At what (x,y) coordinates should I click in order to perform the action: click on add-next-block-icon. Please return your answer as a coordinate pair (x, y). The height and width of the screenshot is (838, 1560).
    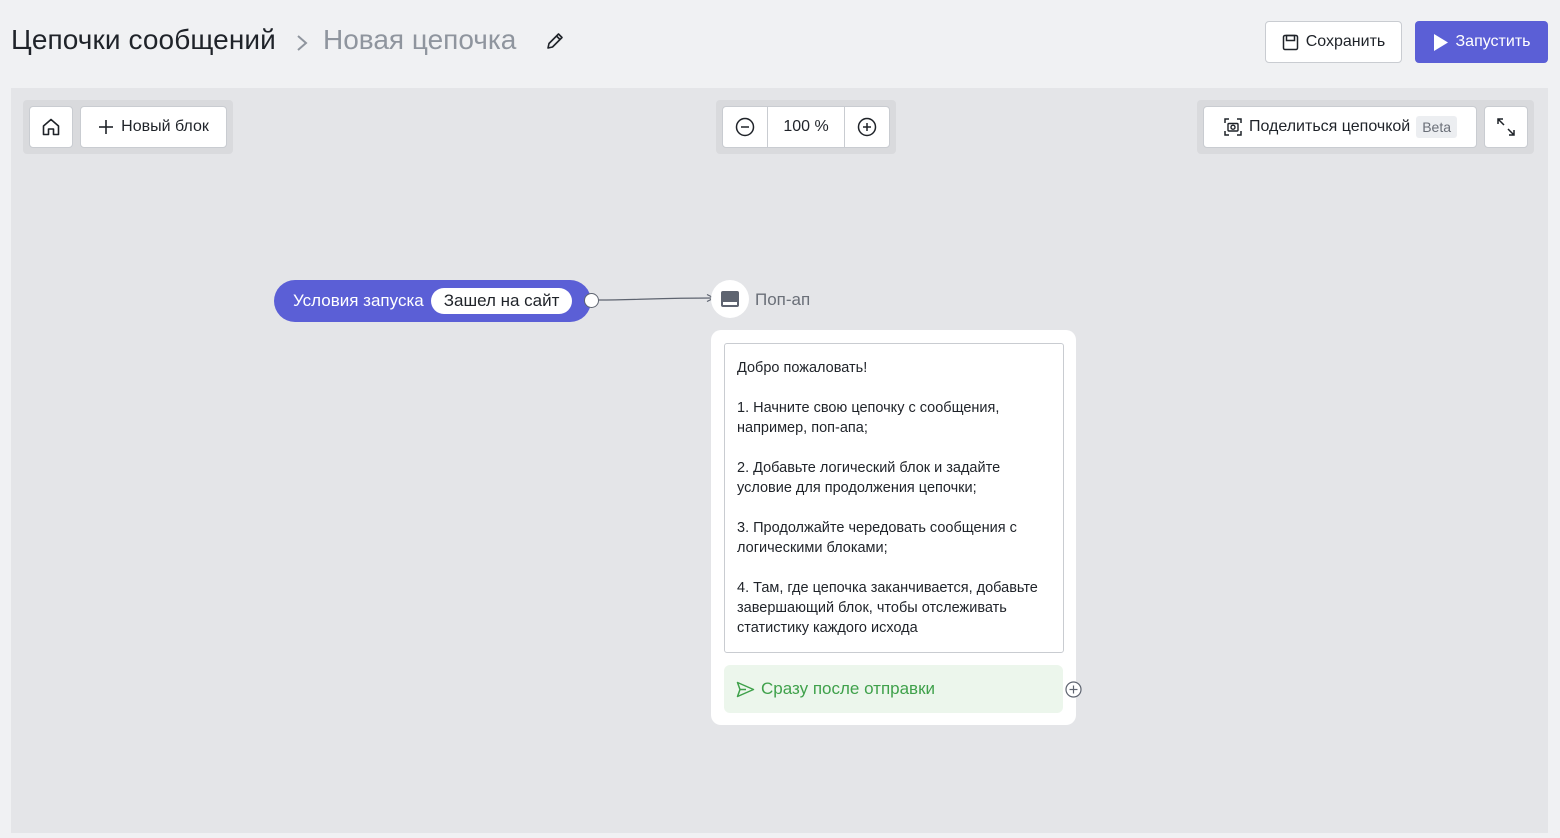
    Looking at the image, I should click on (1073, 689).